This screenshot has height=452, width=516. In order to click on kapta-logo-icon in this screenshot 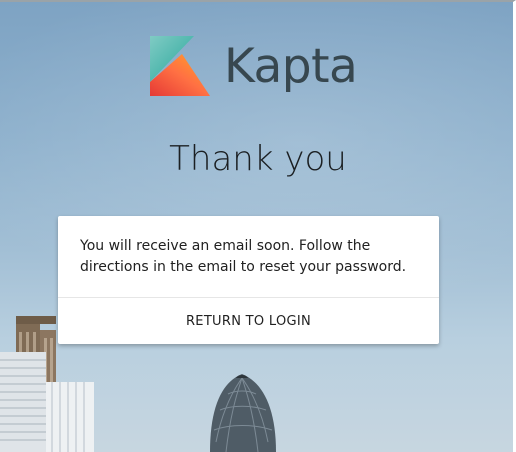, I will do `click(180, 66)`.